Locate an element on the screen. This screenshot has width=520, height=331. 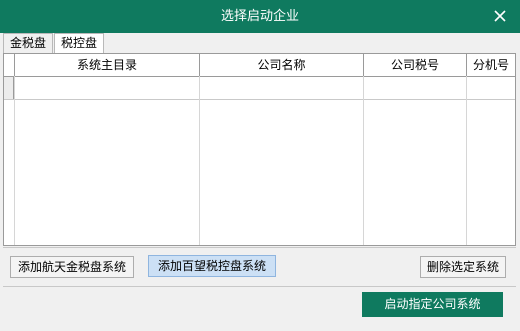
table-header: 系统主目录 公司名称 公司税号 分机号 is located at coordinates (259, 65).